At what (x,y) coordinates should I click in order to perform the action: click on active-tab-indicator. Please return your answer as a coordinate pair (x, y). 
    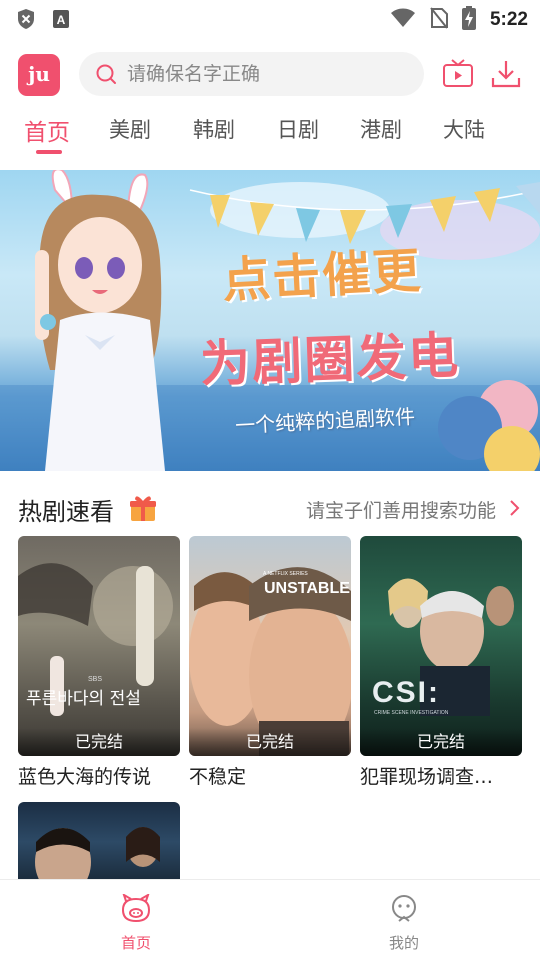
    Looking at the image, I should click on (49, 152).